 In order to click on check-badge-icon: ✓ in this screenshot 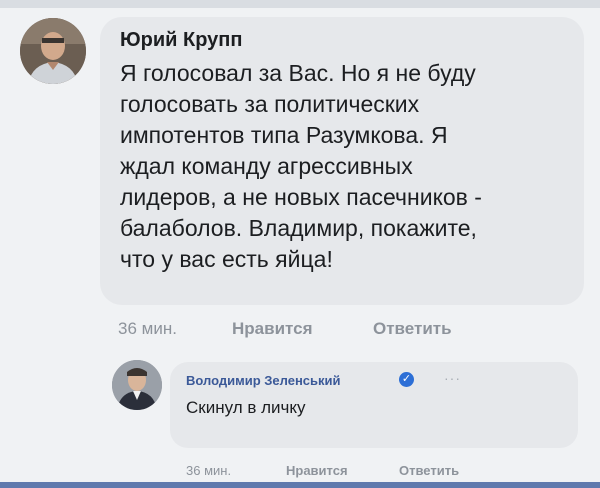, I will do `click(406, 379)`.